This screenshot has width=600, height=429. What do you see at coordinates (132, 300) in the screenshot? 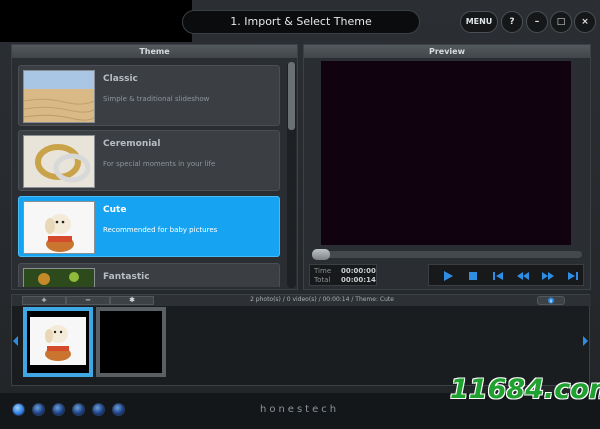
I see `effect-button: ✱` at bounding box center [132, 300].